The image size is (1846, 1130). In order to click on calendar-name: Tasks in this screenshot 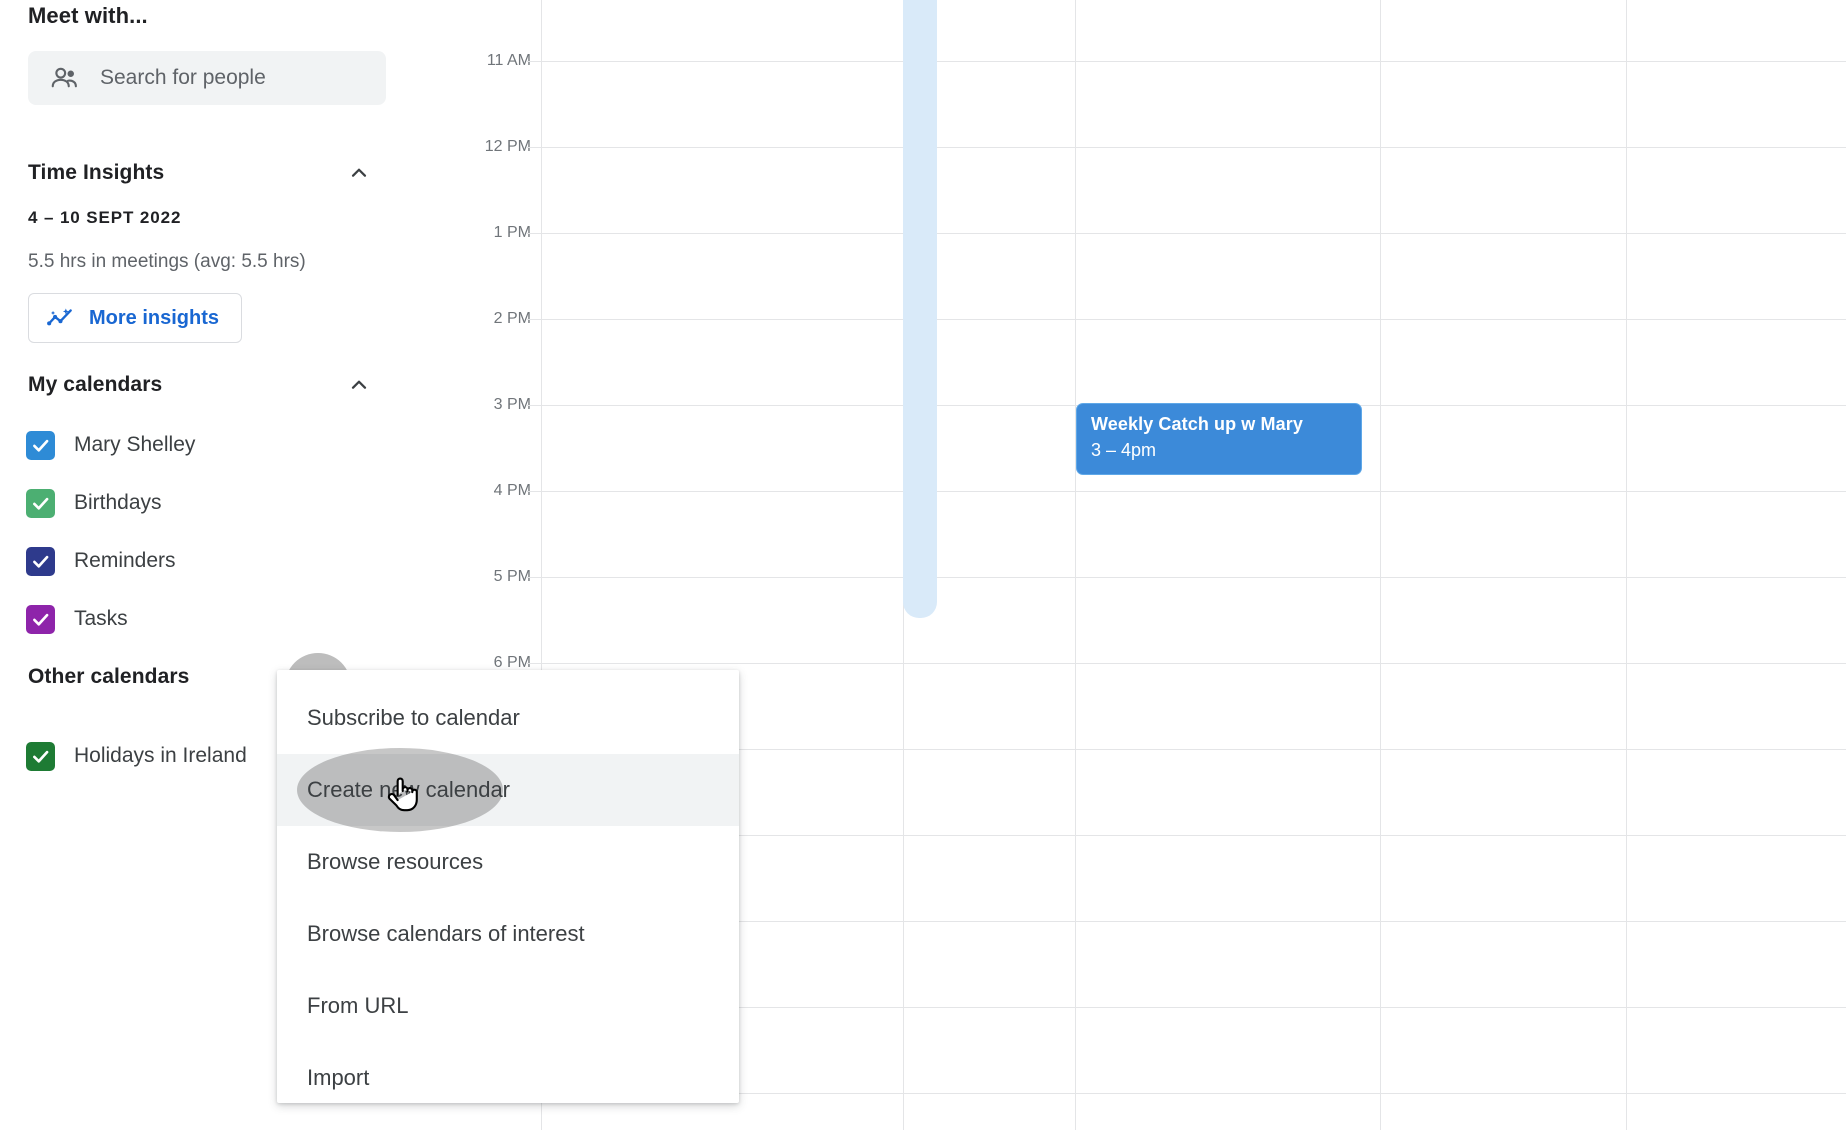, I will do `click(101, 618)`.